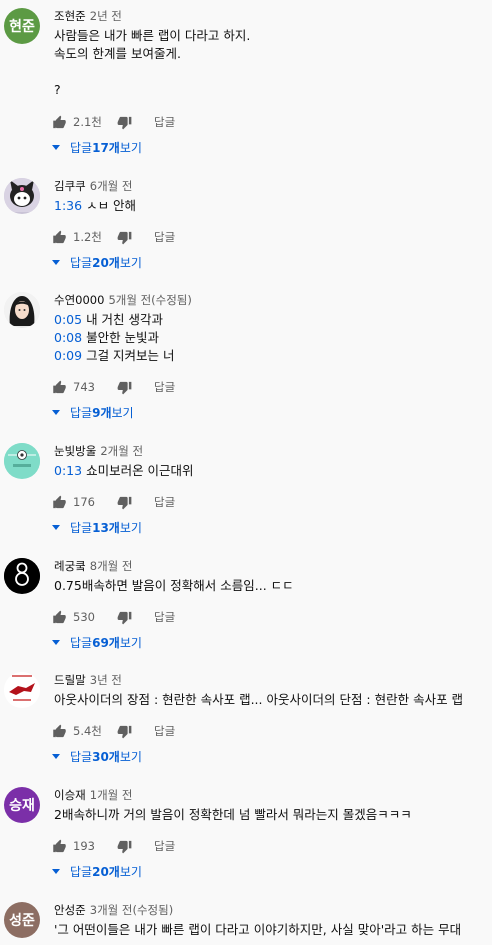 This screenshot has height=945, width=492. I want to click on red-creature-avatar-icon, so click(22, 690).